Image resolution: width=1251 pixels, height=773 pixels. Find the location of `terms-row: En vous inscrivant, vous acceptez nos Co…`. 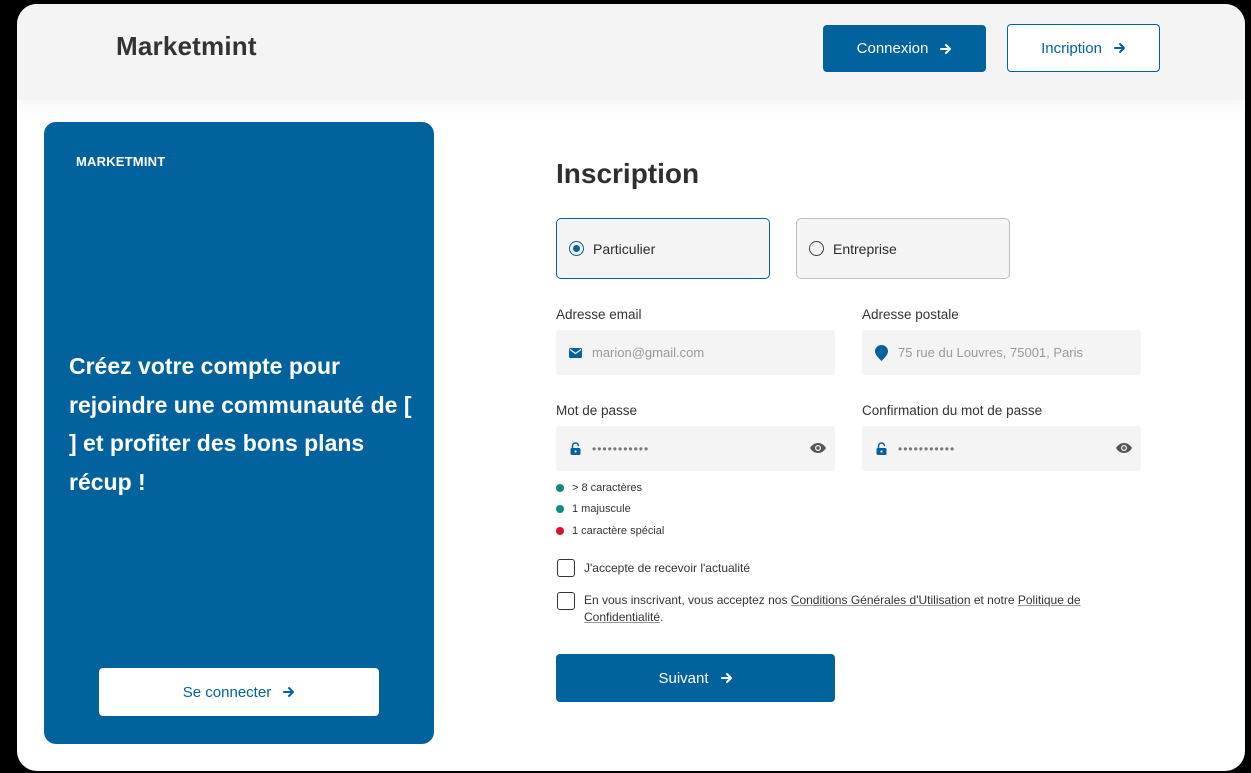

terms-row: En vous inscrivant, vous acceptez nos Co… is located at coordinates (852, 609).